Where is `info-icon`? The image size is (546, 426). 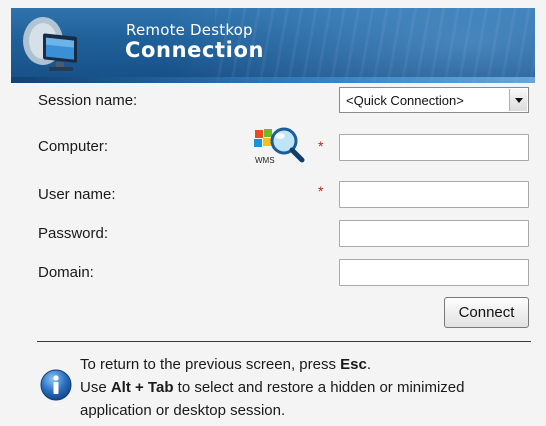 info-icon is located at coordinates (56, 385).